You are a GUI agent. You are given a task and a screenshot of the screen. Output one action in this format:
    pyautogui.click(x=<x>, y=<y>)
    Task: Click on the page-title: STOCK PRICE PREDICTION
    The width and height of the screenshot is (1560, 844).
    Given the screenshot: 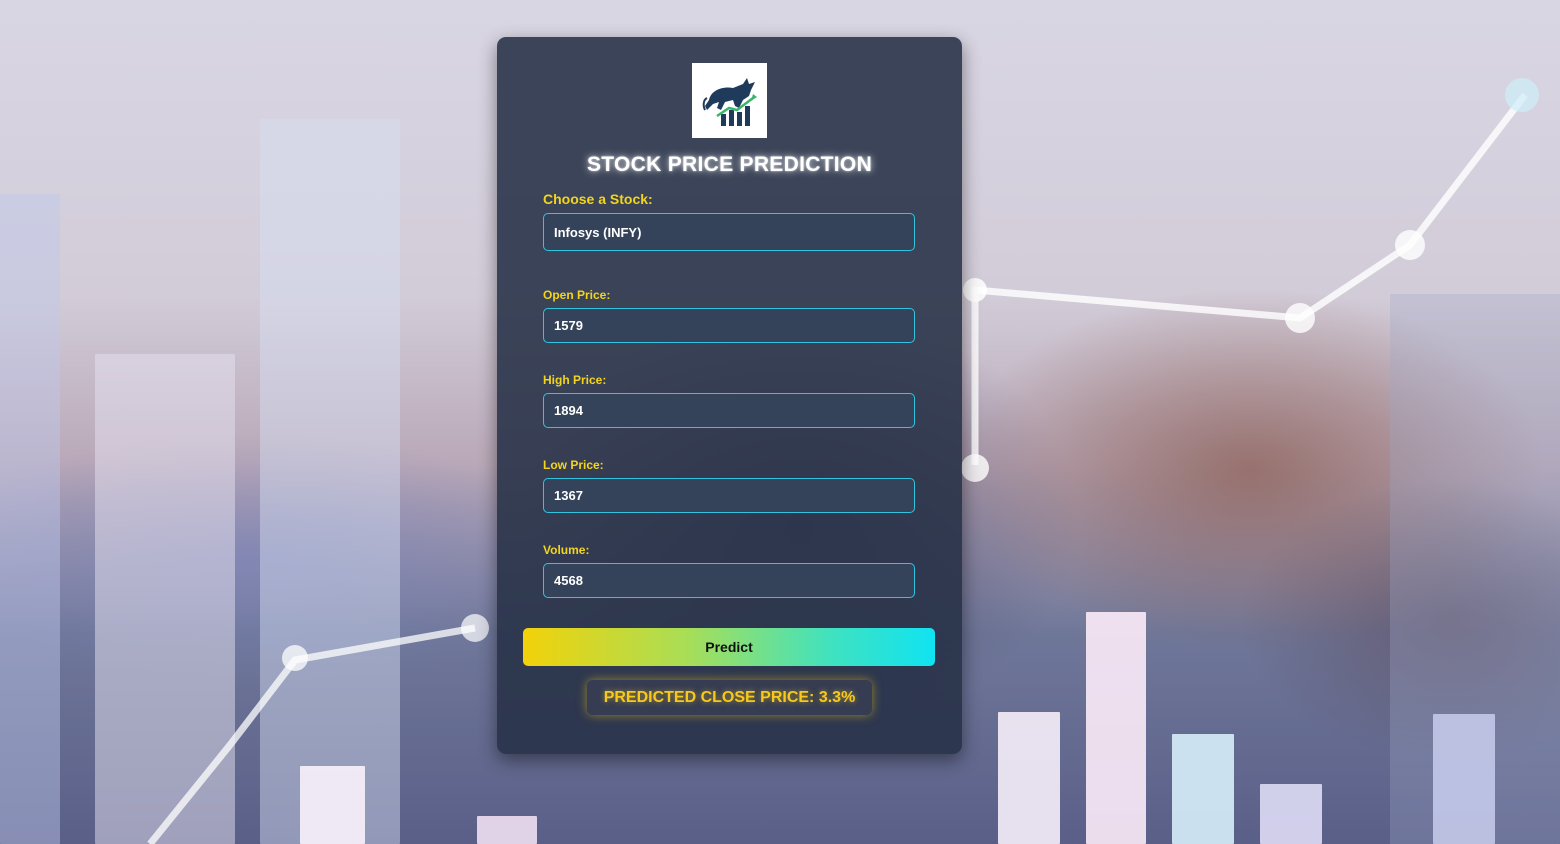 What is the action you would take?
    pyautogui.click(x=729, y=164)
    